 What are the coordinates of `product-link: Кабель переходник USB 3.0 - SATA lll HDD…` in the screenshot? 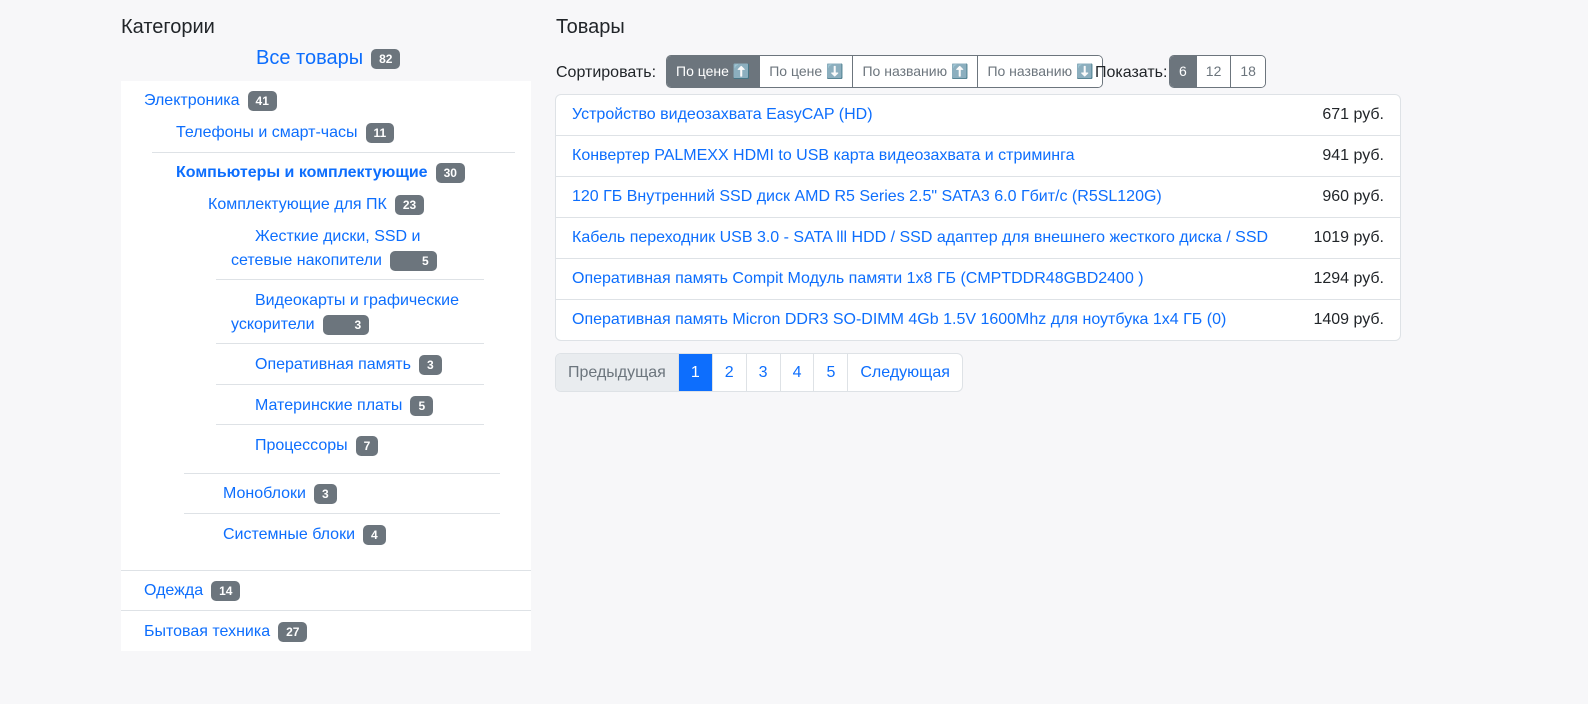 It's located at (920, 238).